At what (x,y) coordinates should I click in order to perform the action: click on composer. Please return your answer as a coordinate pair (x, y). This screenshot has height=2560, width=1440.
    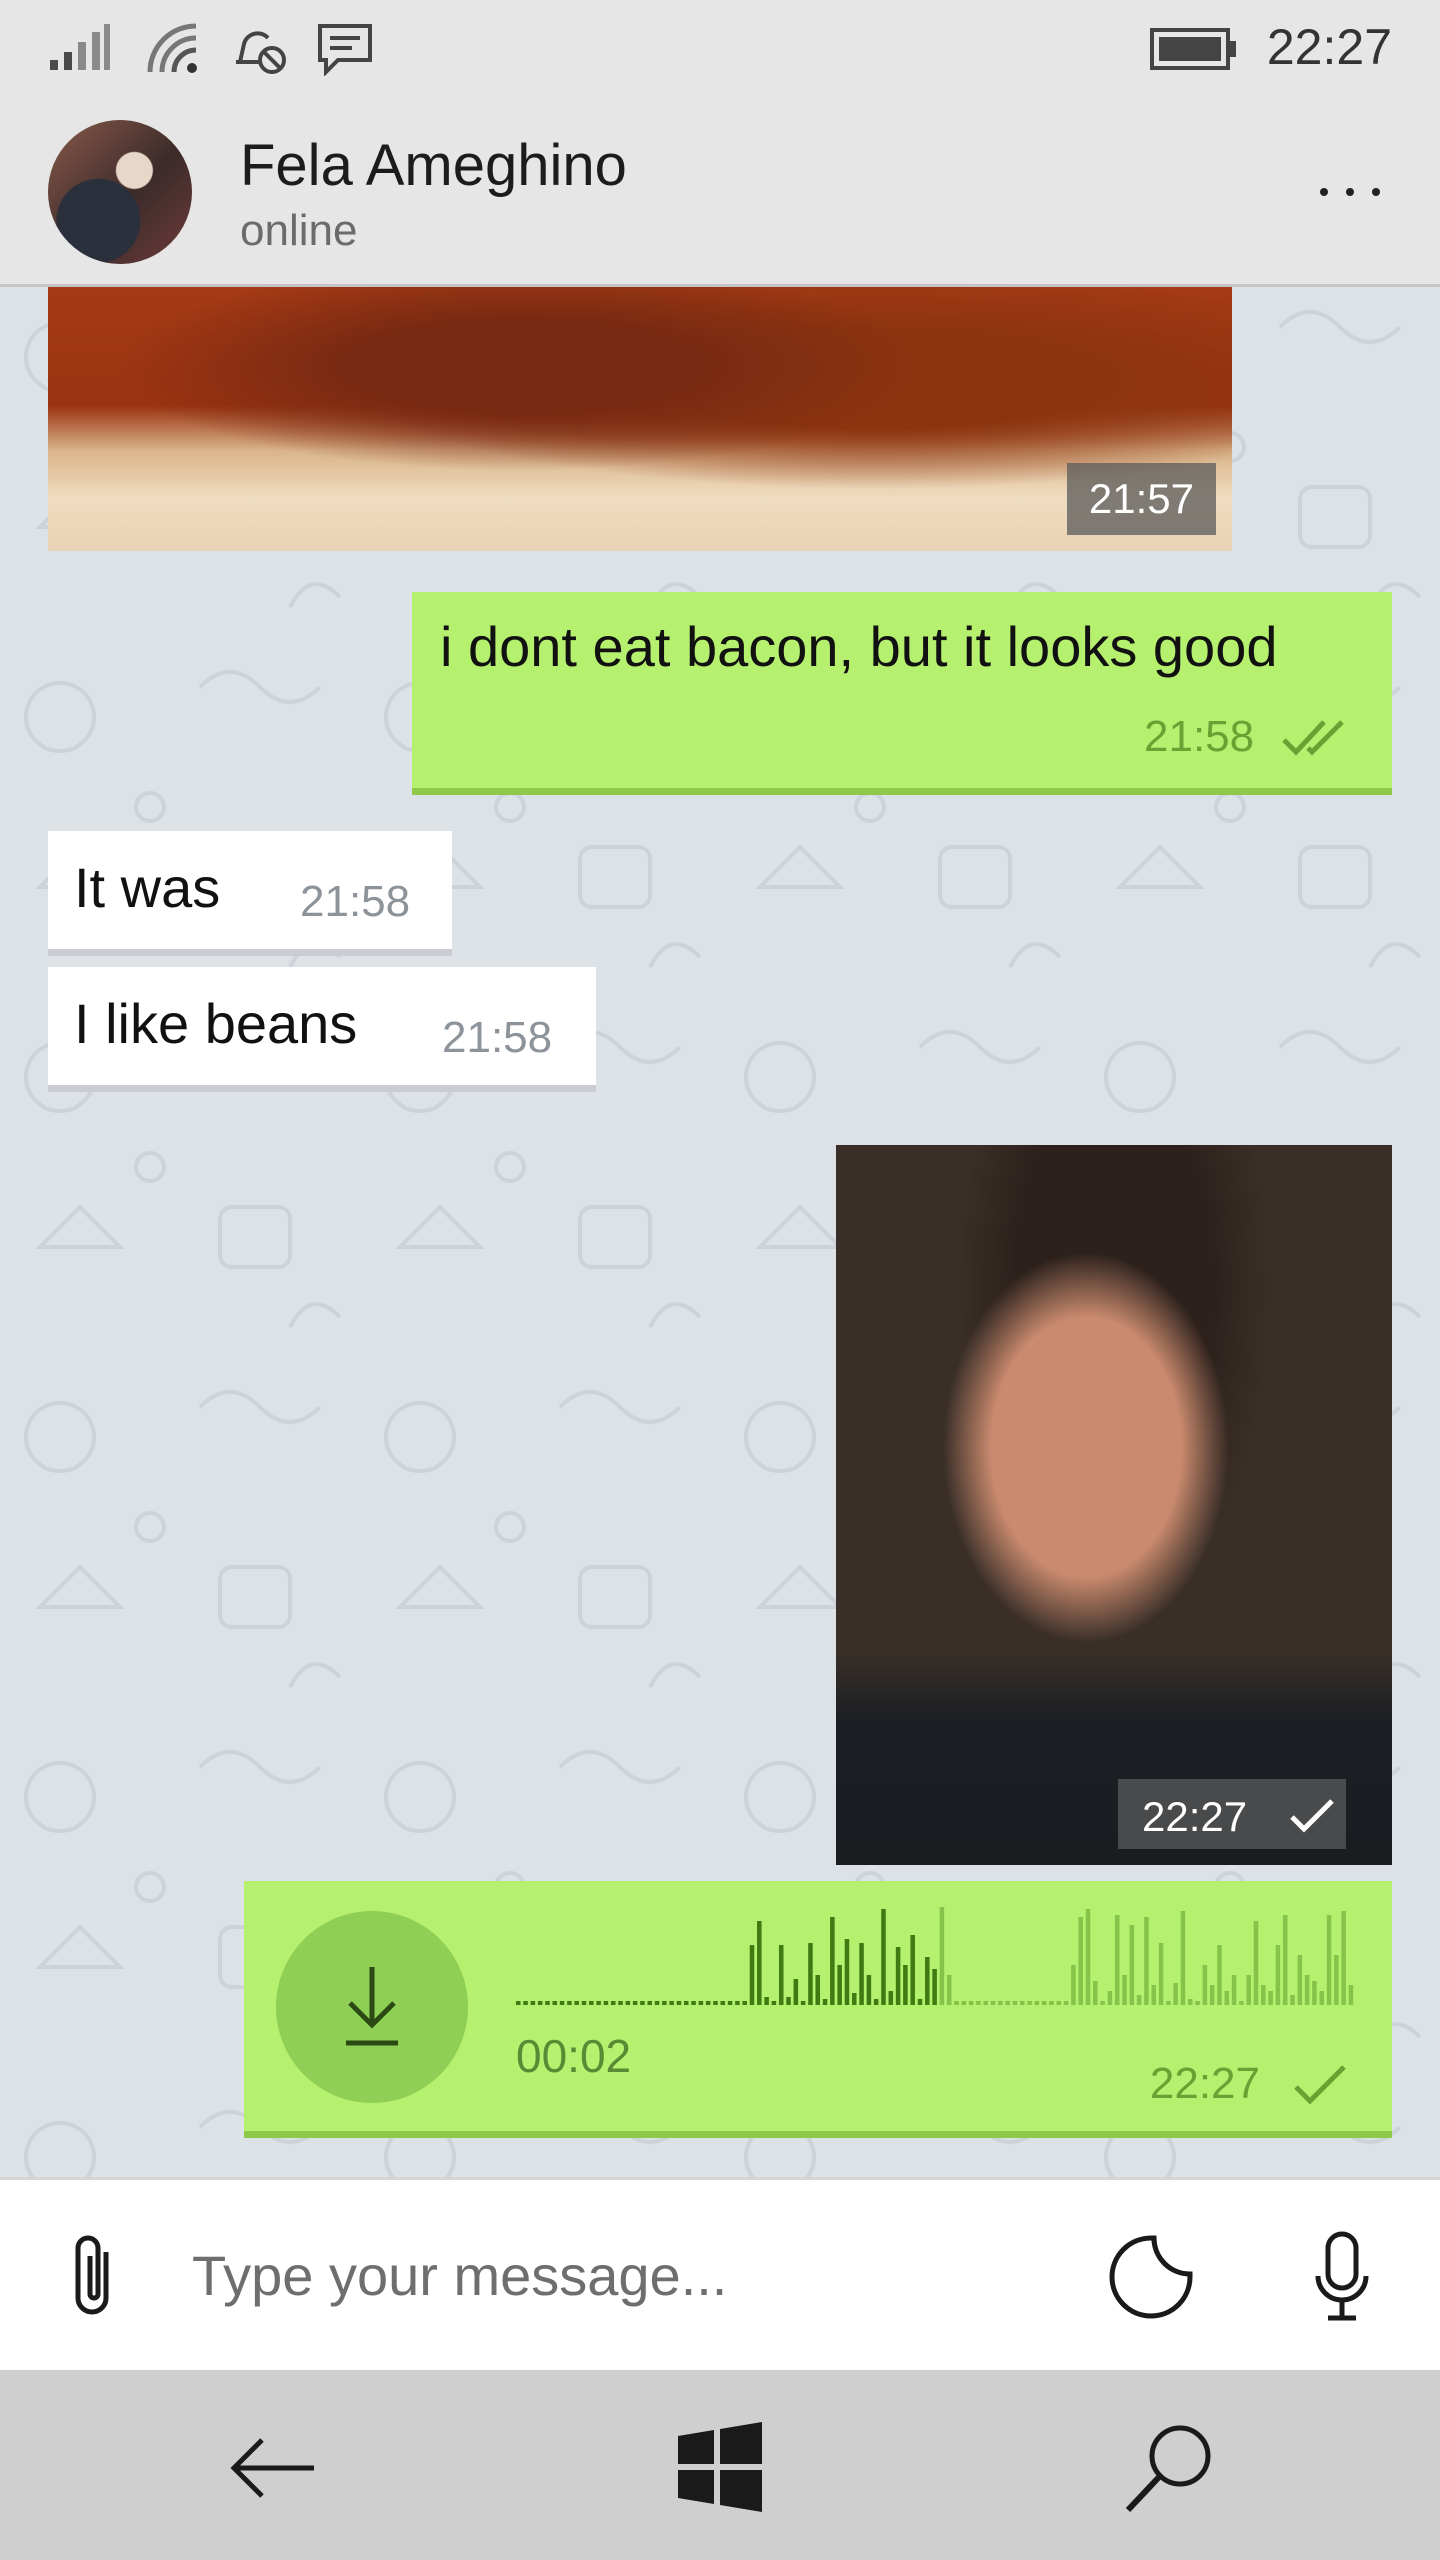
    Looking at the image, I should click on (720, 2273).